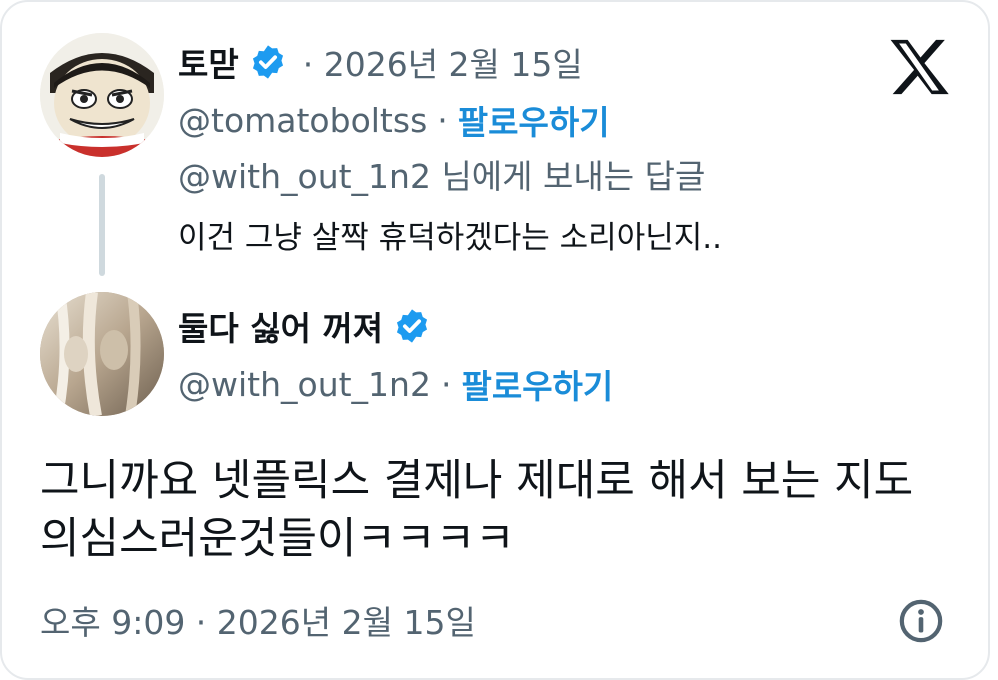 The width and height of the screenshot is (998, 680). What do you see at coordinates (102, 95) in the screenshot?
I see `avatar-tomatoboltss` at bounding box center [102, 95].